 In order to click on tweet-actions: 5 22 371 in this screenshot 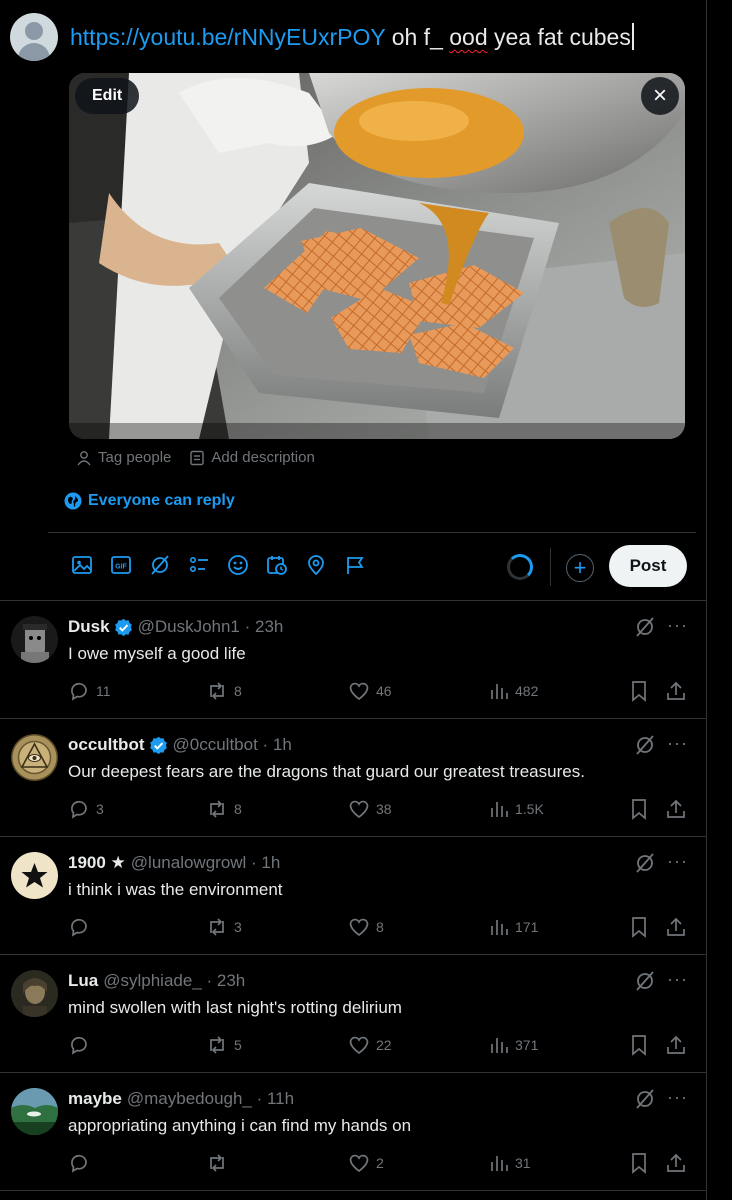, I will do `click(378, 1045)`.